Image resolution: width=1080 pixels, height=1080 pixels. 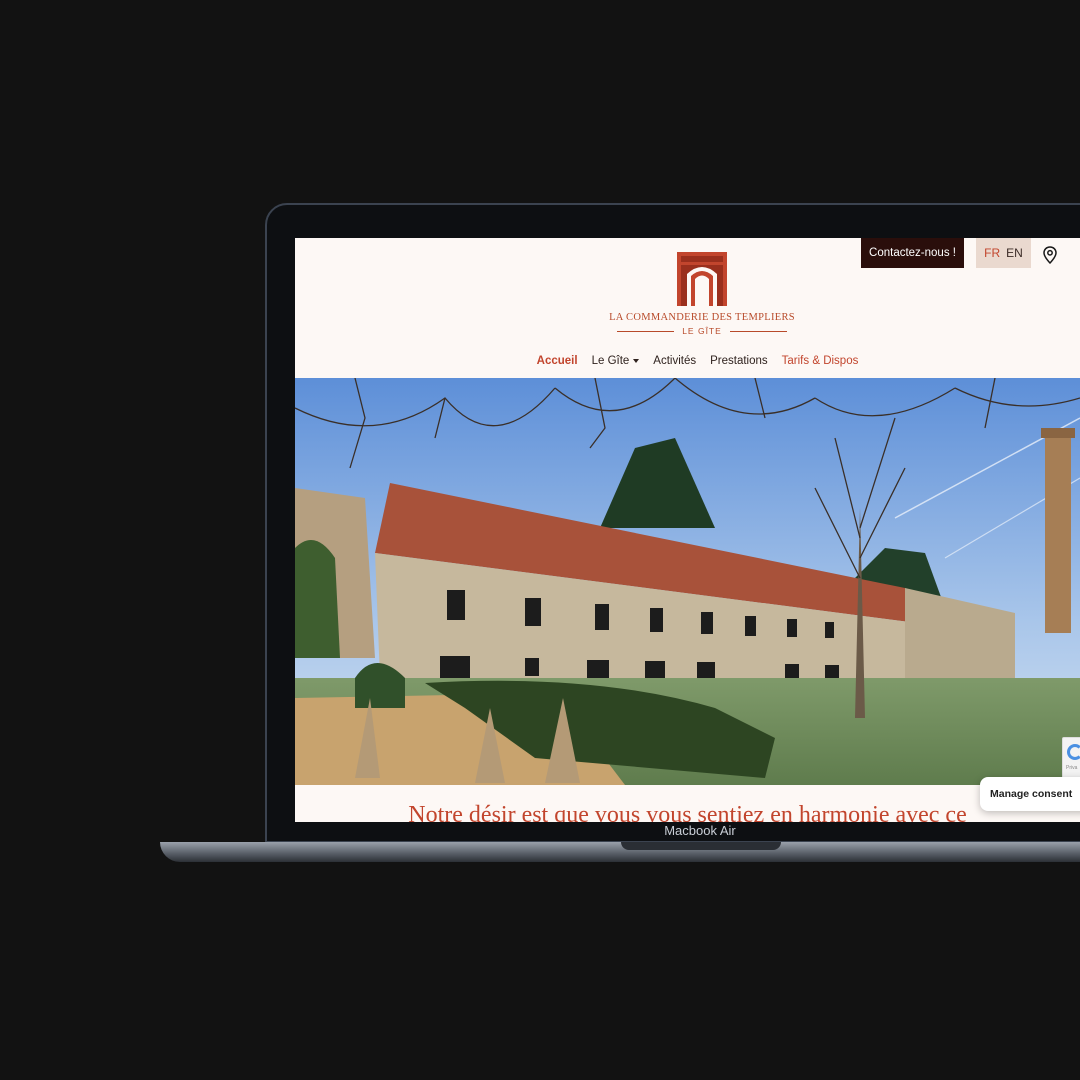 I want to click on lang-fr-link: FR, so click(x=992, y=253).